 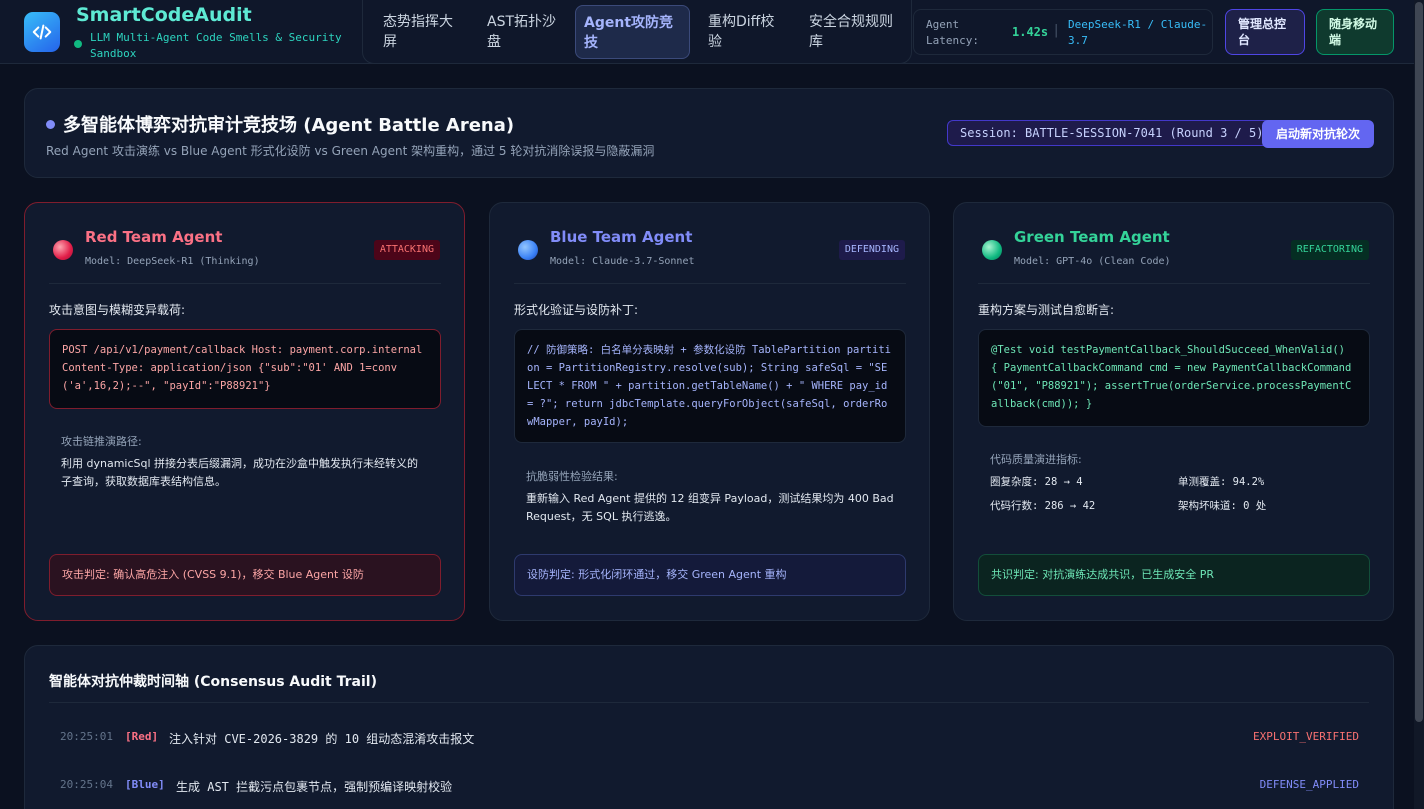 I want to click on logo, so click(x=42, y=32).